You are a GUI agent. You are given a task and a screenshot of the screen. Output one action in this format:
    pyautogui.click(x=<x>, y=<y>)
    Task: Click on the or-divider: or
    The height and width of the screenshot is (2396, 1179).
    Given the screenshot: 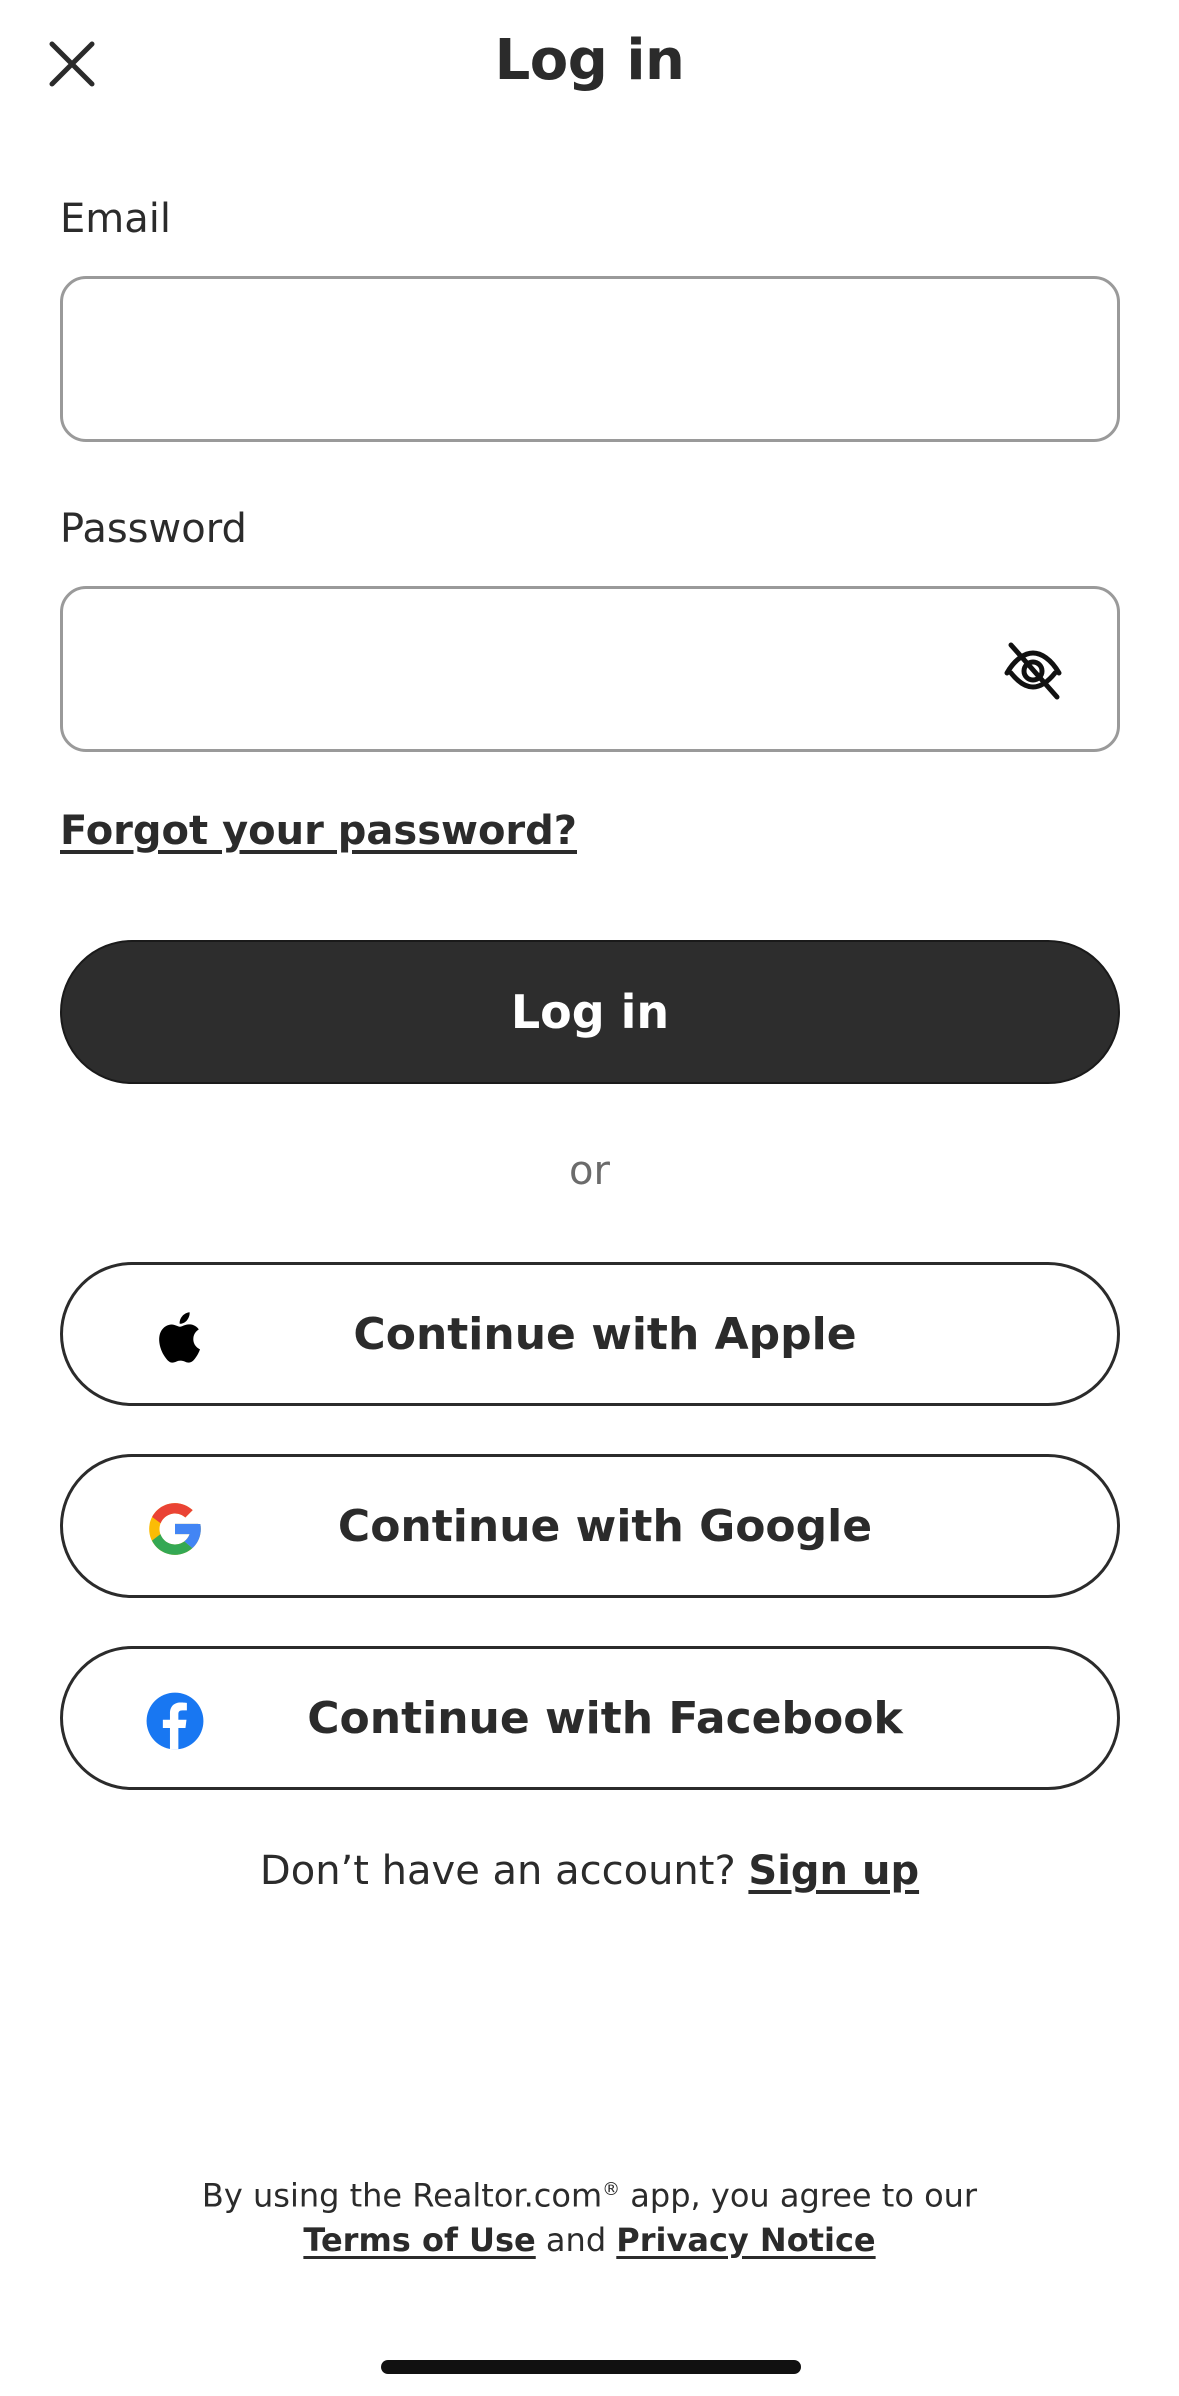 What is the action you would take?
    pyautogui.click(x=589, y=1171)
    